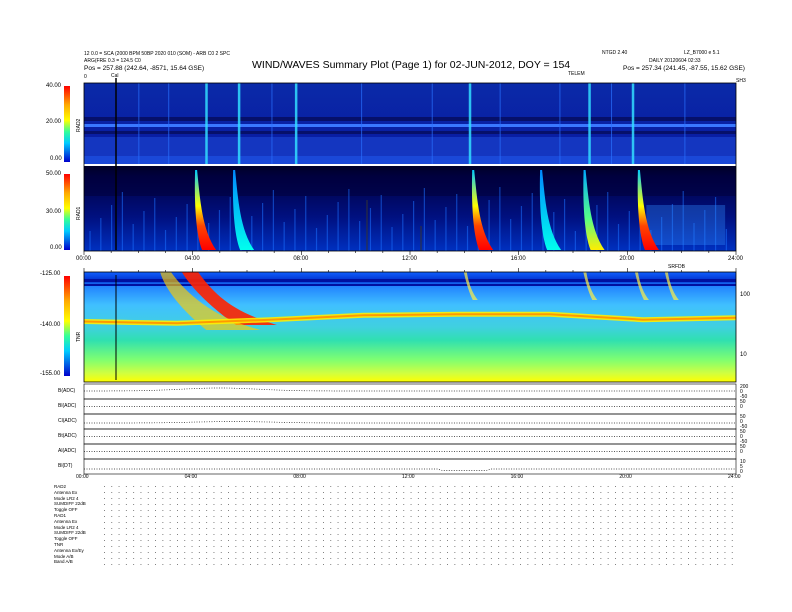 The width and height of the screenshot is (792, 612). I want to click on rad1-tick-bottom: 0.00, so click(56, 248).